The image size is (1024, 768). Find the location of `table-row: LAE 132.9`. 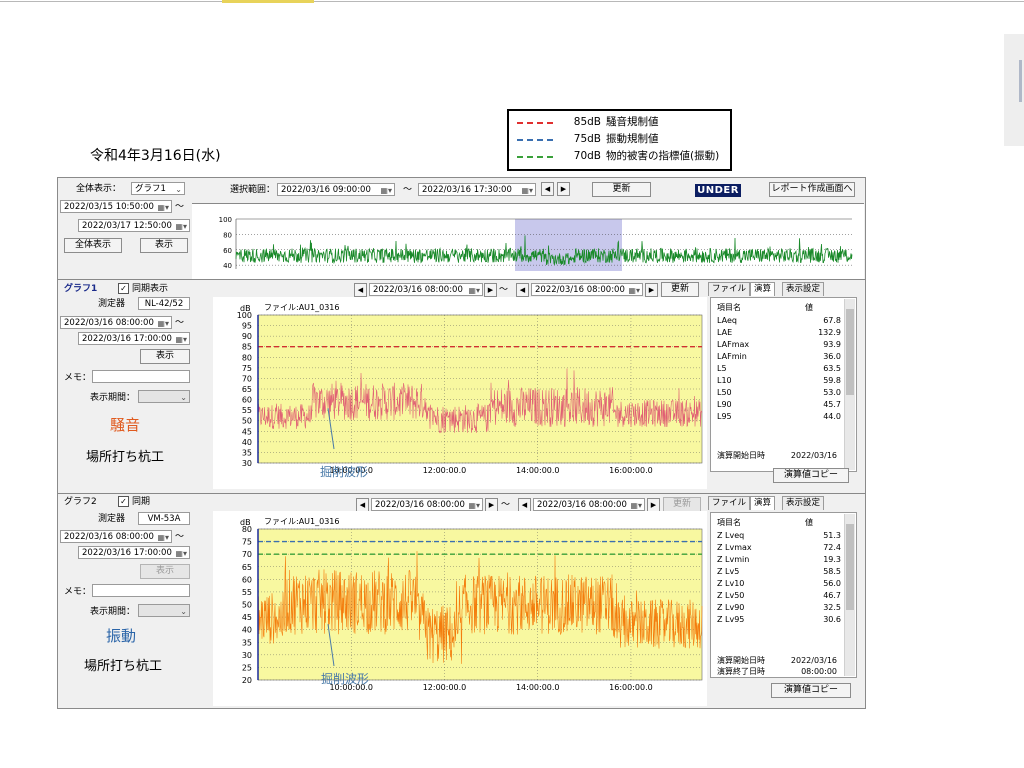

table-row: LAE 132.9 is located at coordinates (779, 333).